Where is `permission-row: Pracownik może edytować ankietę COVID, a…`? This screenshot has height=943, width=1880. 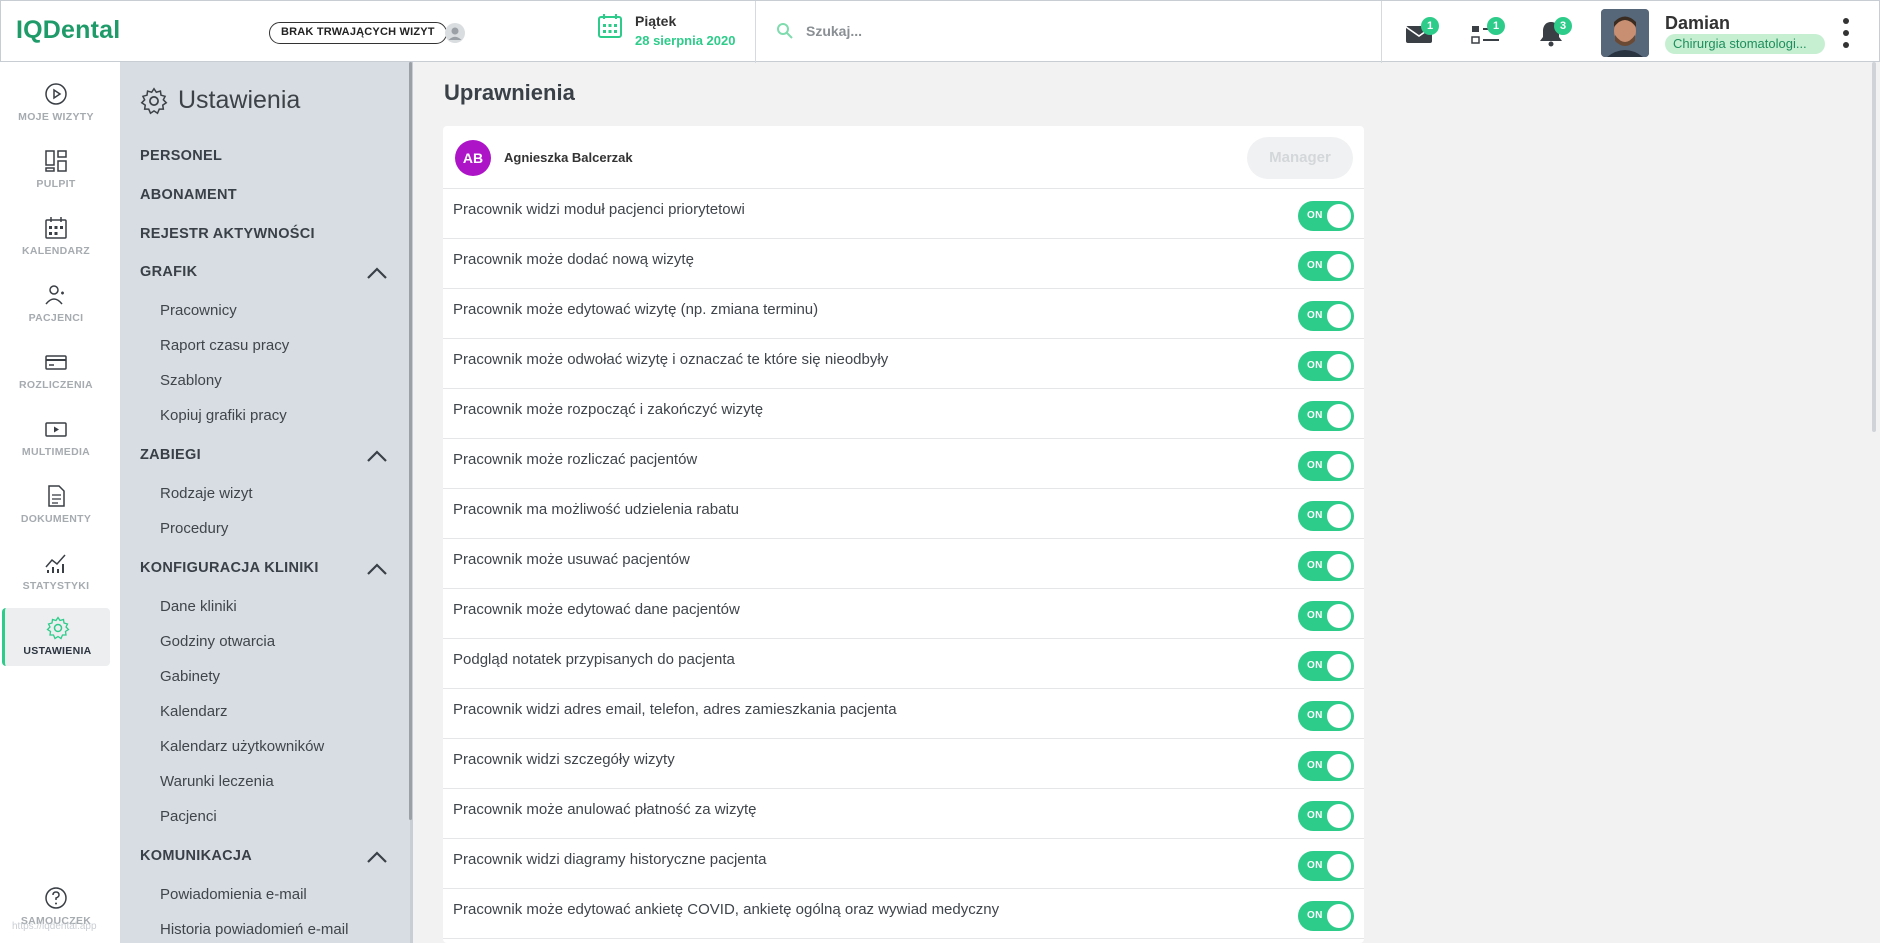 permission-row: Pracownik może edytować ankietę COVID, a… is located at coordinates (903, 914).